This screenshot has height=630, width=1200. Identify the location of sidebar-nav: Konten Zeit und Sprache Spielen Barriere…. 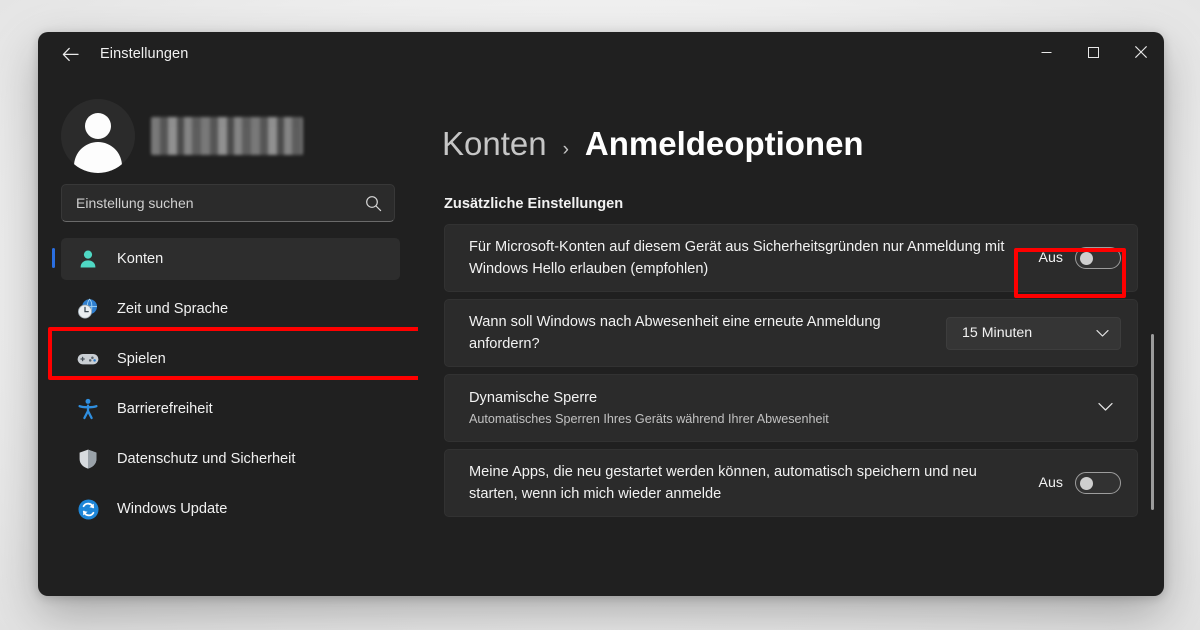
(228, 384).